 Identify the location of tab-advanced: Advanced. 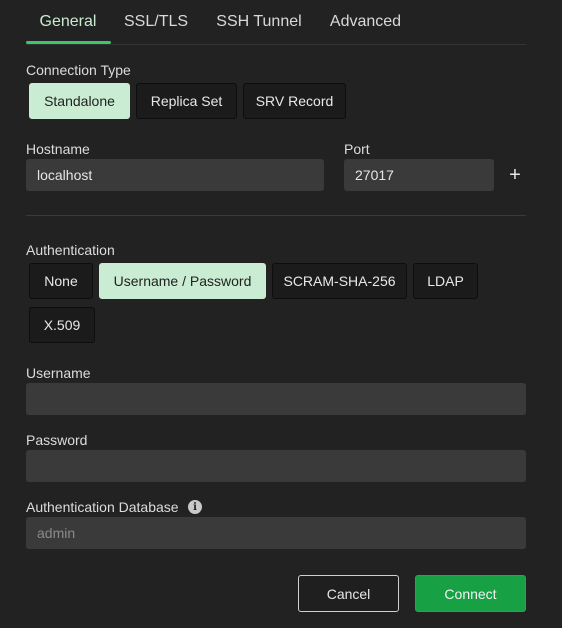
(365, 28).